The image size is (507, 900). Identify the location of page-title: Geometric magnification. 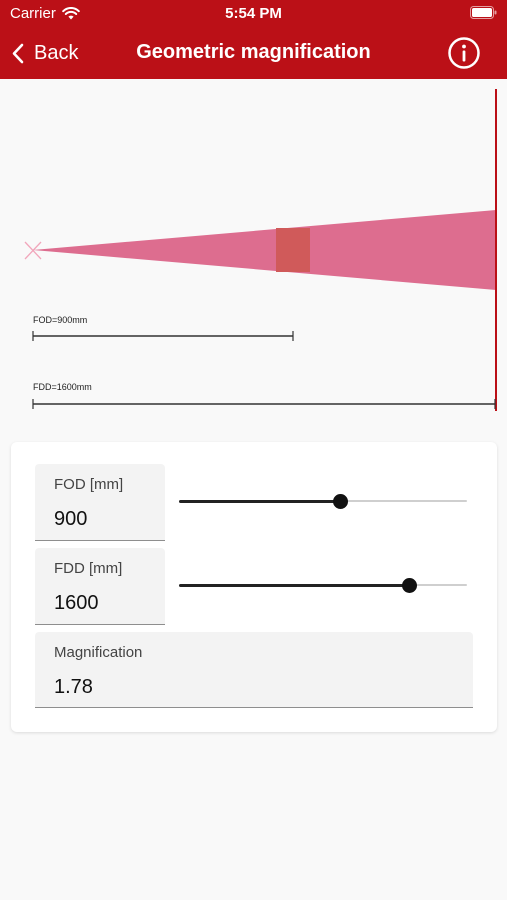
(253, 52).